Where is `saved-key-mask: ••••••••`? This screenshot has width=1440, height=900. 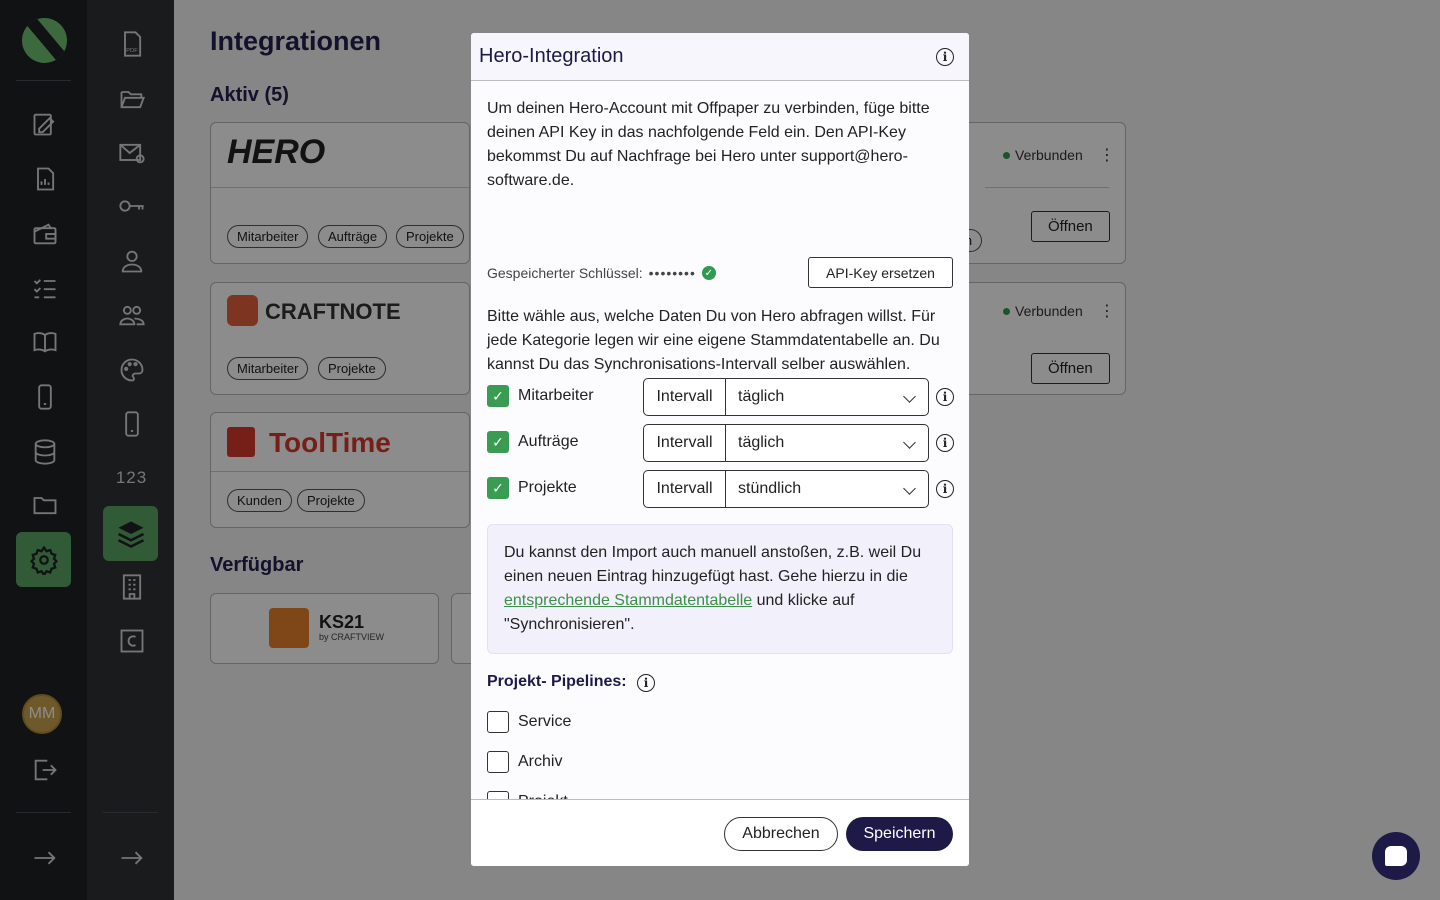 saved-key-mask: •••••••• is located at coordinates (672, 273).